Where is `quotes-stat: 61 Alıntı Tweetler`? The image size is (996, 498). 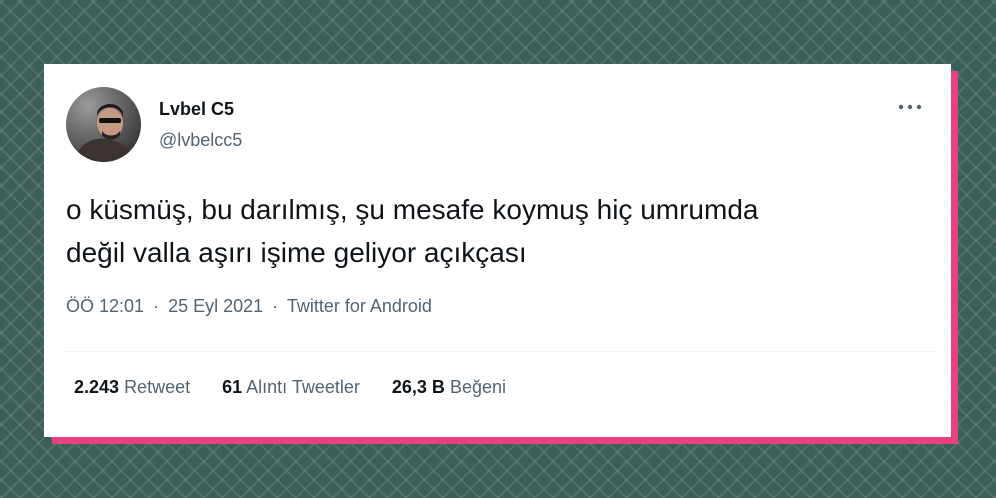
quotes-stat: 61 Alıntı Tweetler is located at coordinates (291, 387).